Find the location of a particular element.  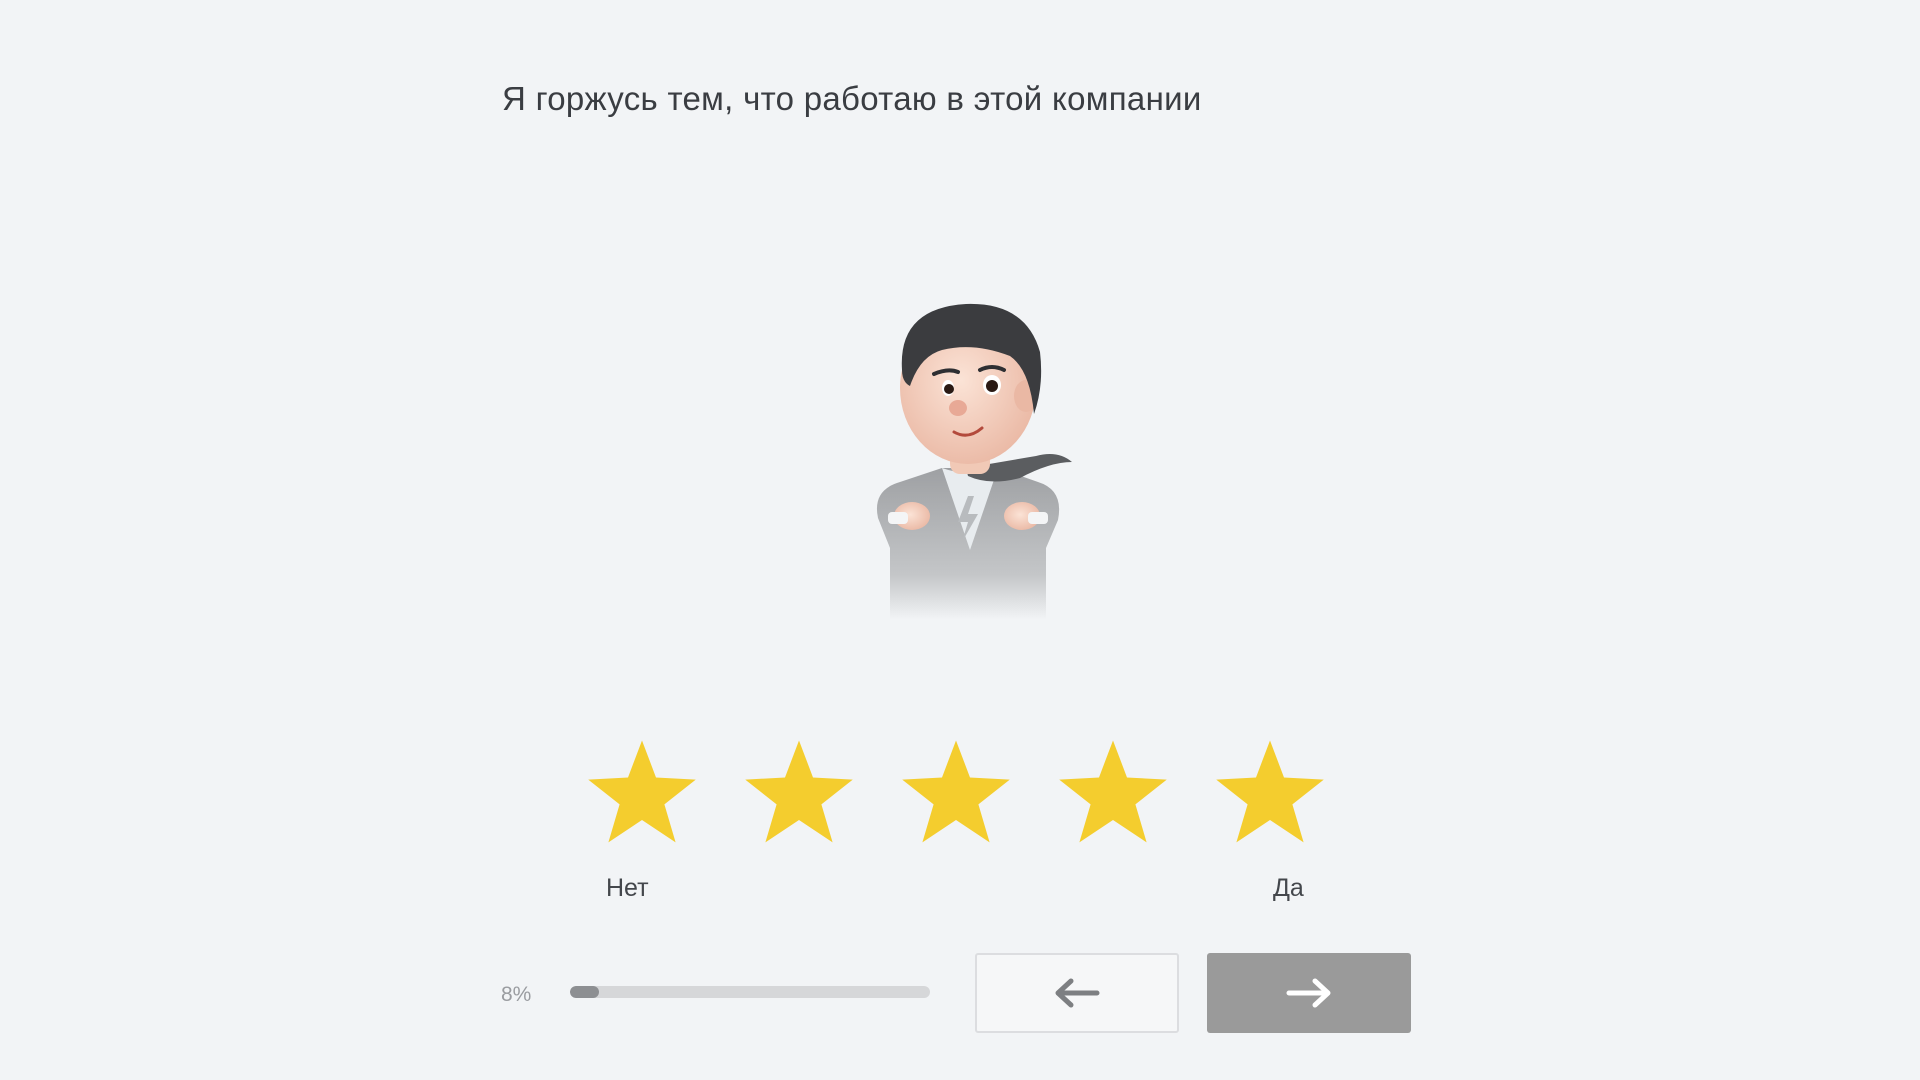

progress-bar-fill is located at coordinates (584, 992).